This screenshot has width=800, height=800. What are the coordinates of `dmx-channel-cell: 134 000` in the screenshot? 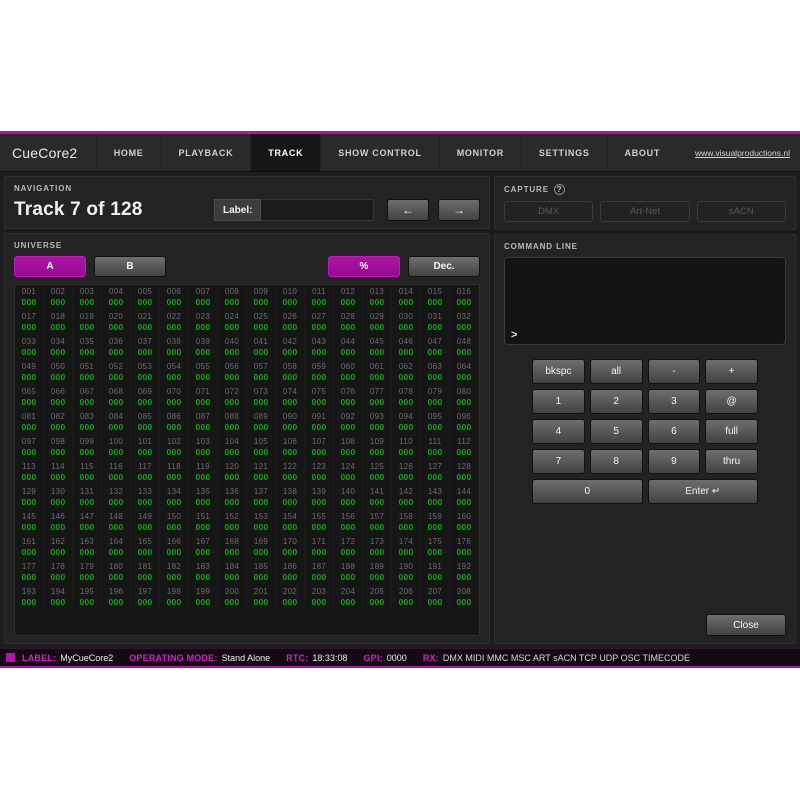 It's located at (174, 497).